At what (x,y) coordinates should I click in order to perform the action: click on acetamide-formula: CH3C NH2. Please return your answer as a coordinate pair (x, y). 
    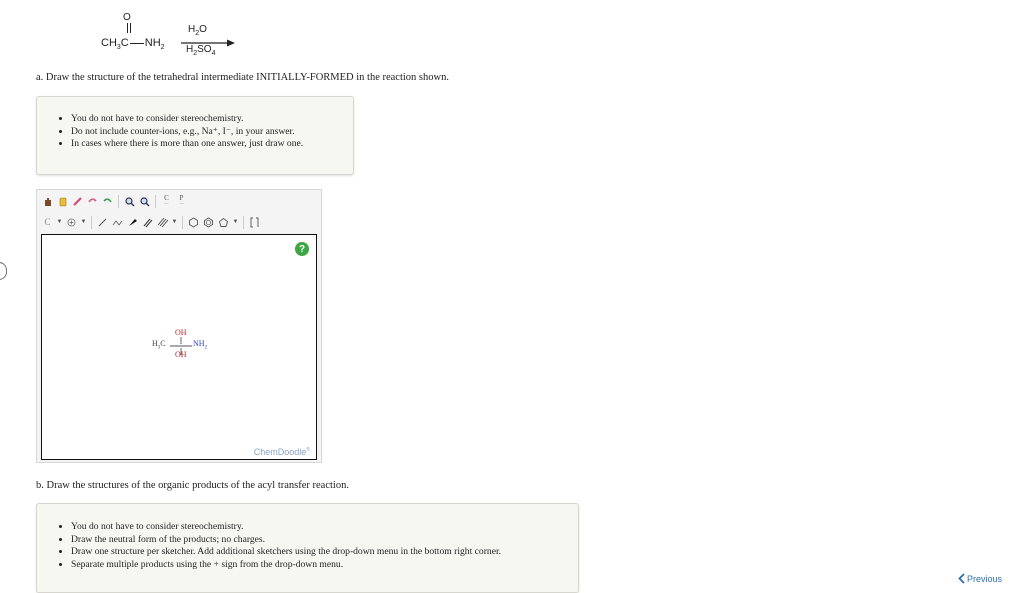
    Looking at the image, I should click on (133, 44).